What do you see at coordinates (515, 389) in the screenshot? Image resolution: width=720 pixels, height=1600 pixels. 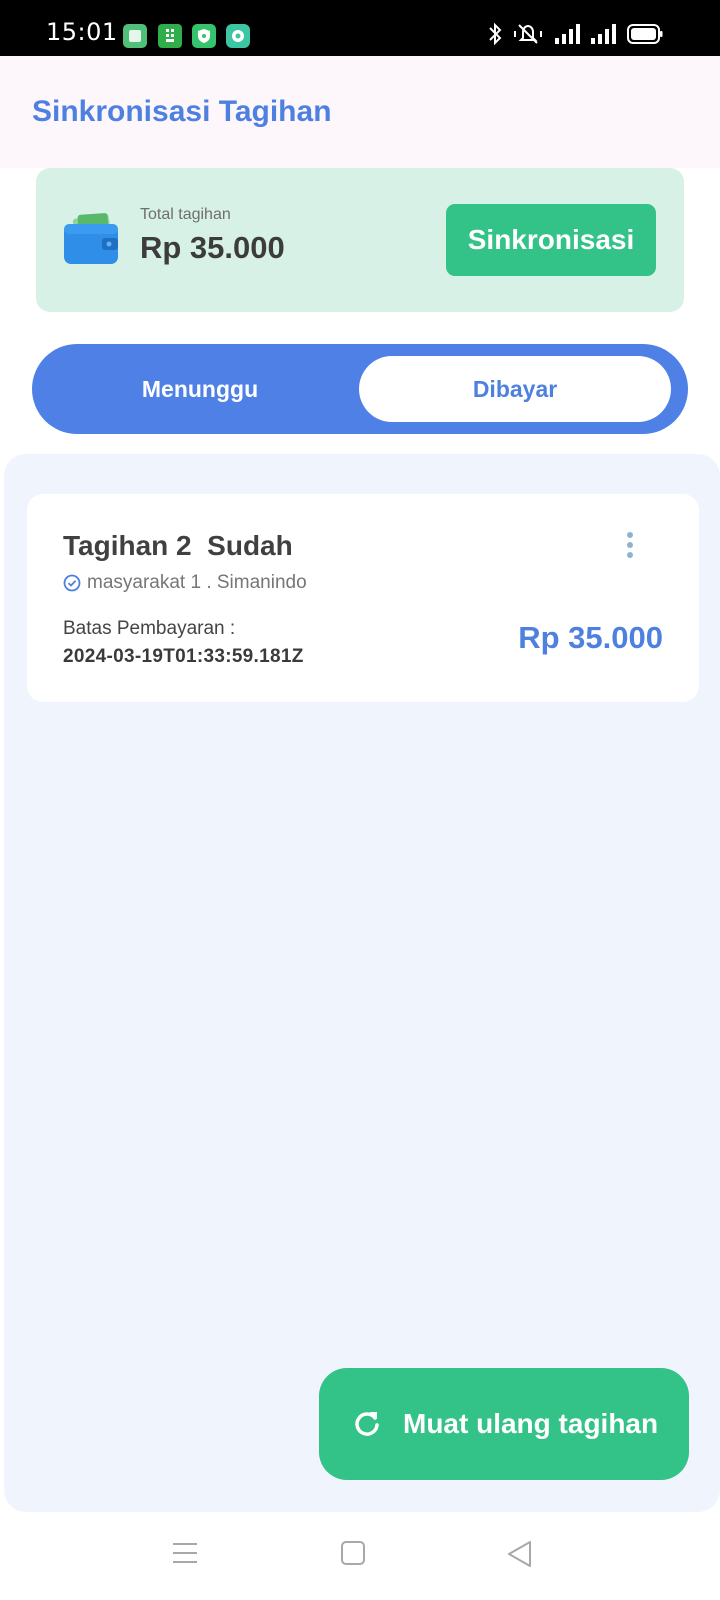 I see `tab-dibayar: Dibayar` at bounding box center [515, 389].